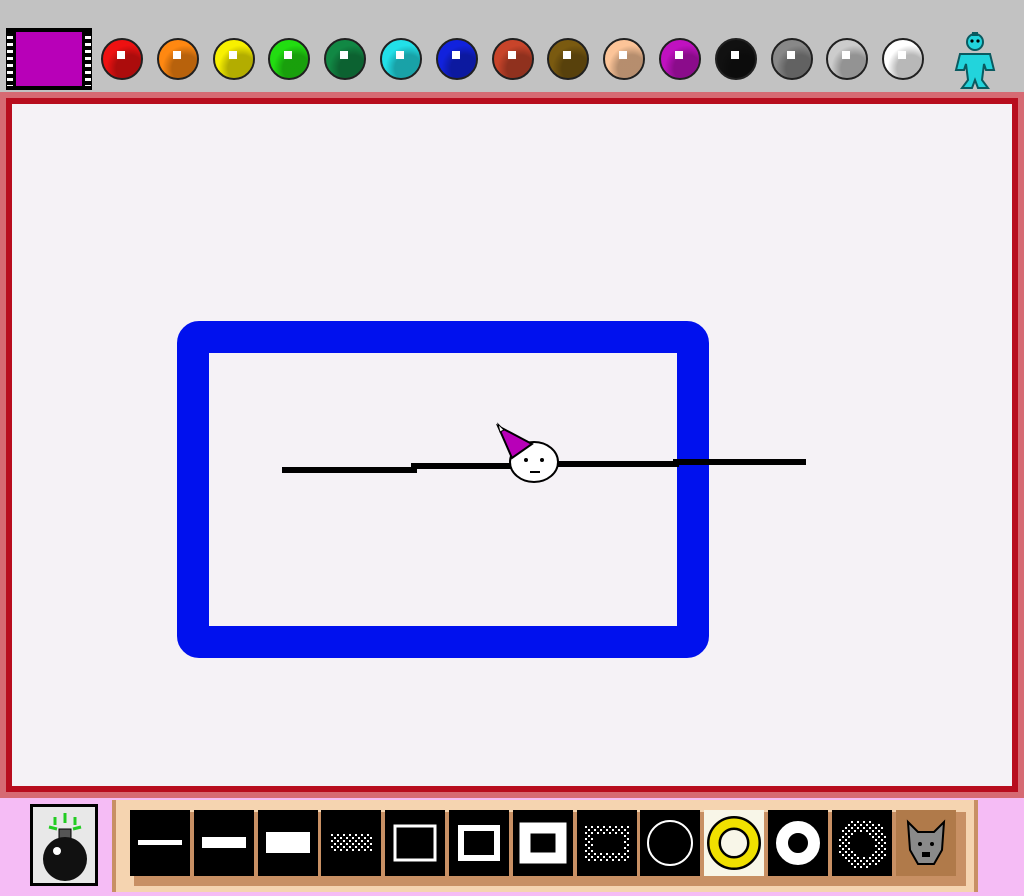  I want to click on brush-tray, so click(545, 846).